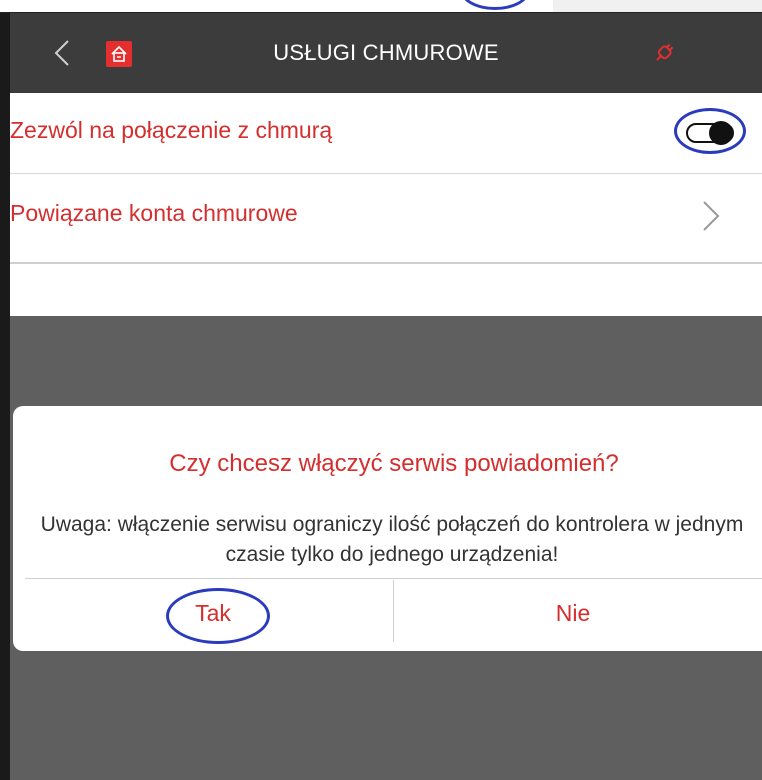 Image resolution: width=762 pixels, height=780 pixels. I want to click on chevron-right-icon, so click(711, 216).